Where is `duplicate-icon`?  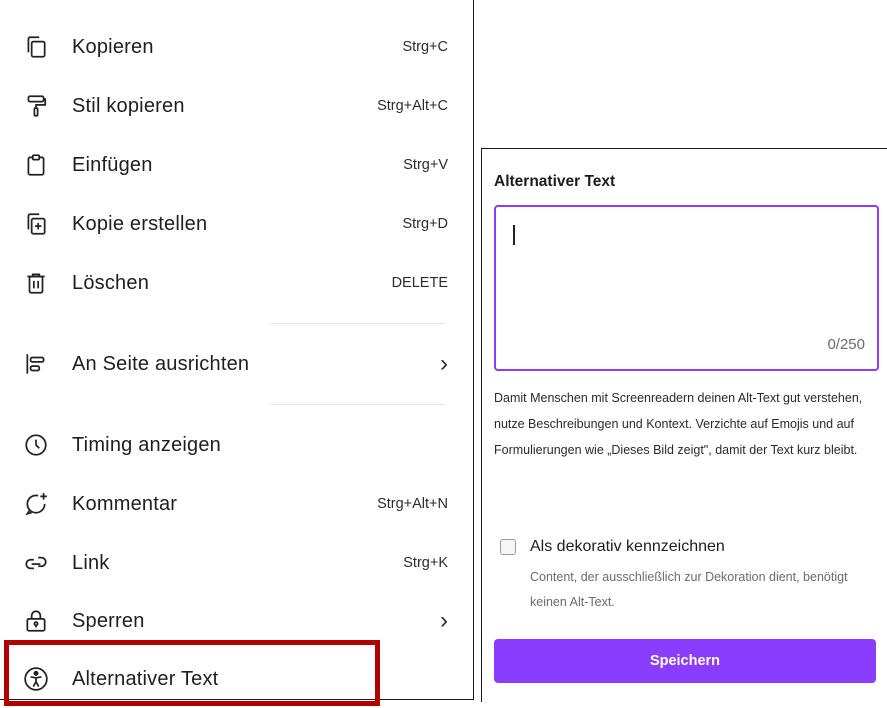
duplicate-icon is located at coordinates (36, 224).